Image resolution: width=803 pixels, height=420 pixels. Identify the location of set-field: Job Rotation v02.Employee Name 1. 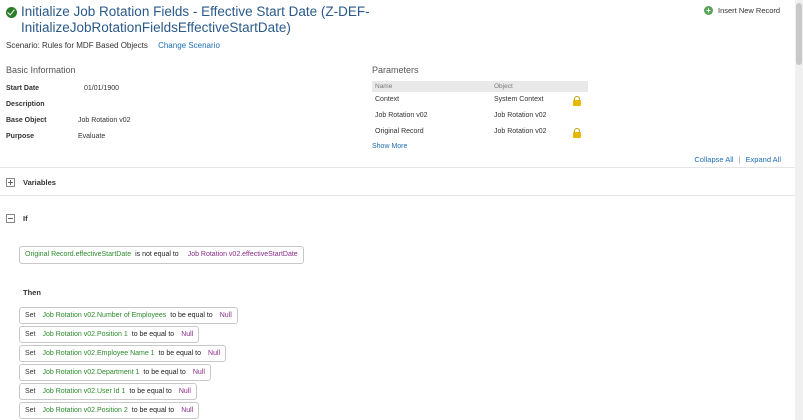
(99, 353).